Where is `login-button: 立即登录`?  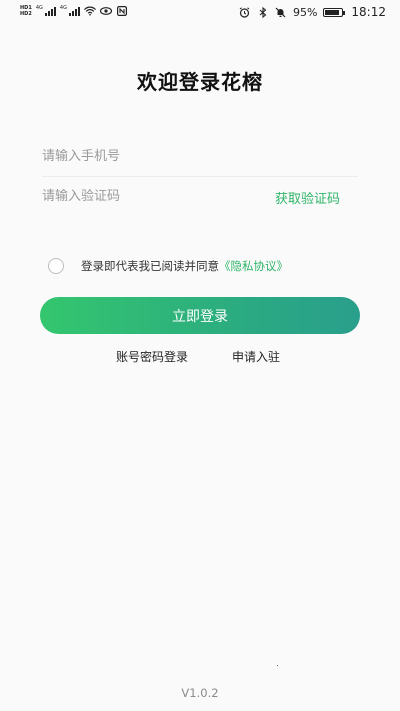
login-button: 立即登录 is located at coordinates (200, 315).